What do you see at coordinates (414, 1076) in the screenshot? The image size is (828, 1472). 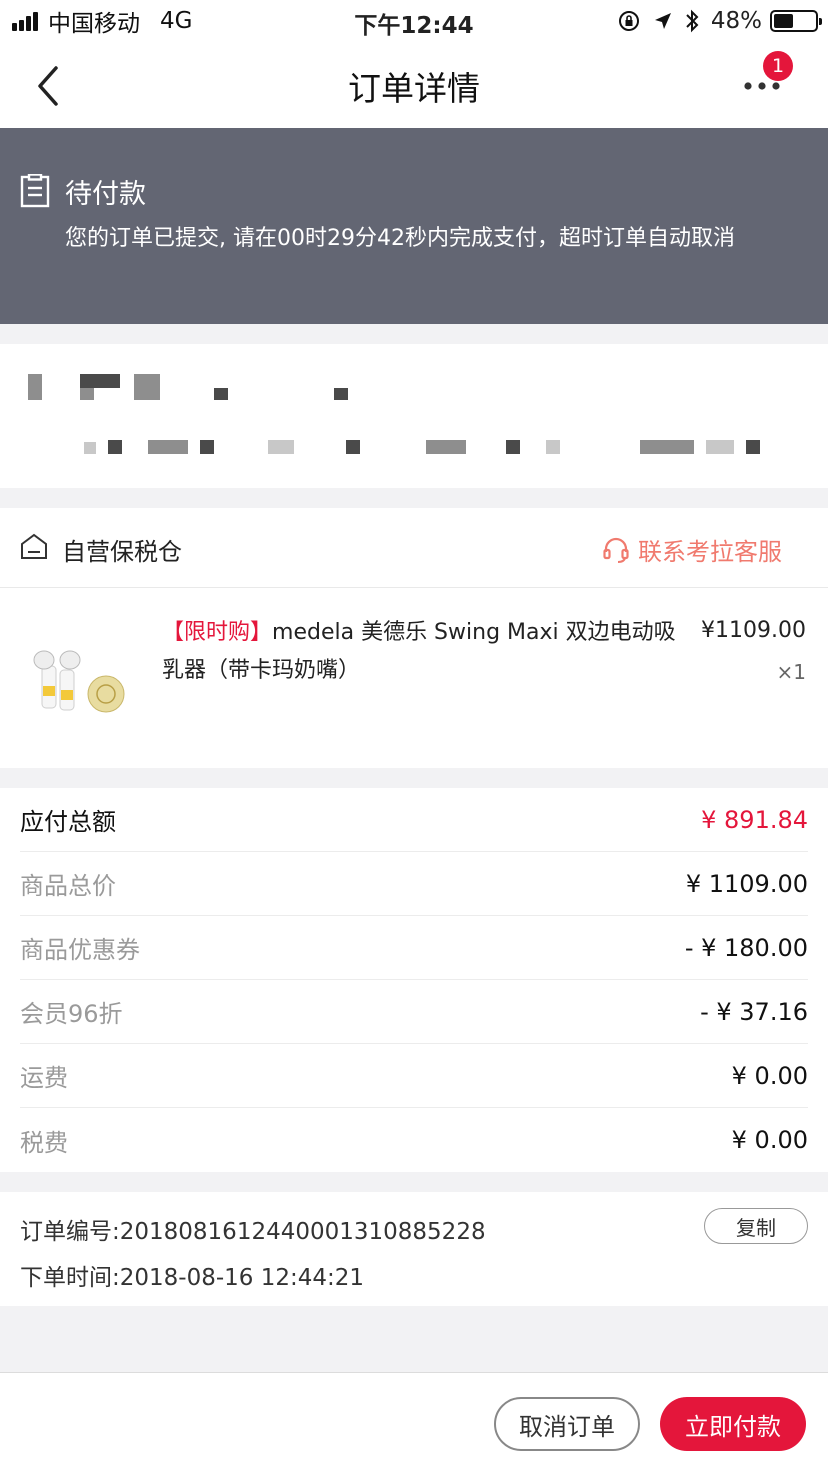 I see `price-row-shipping: 运费 ¥ 0.00` at bounding box center [414, 1076].